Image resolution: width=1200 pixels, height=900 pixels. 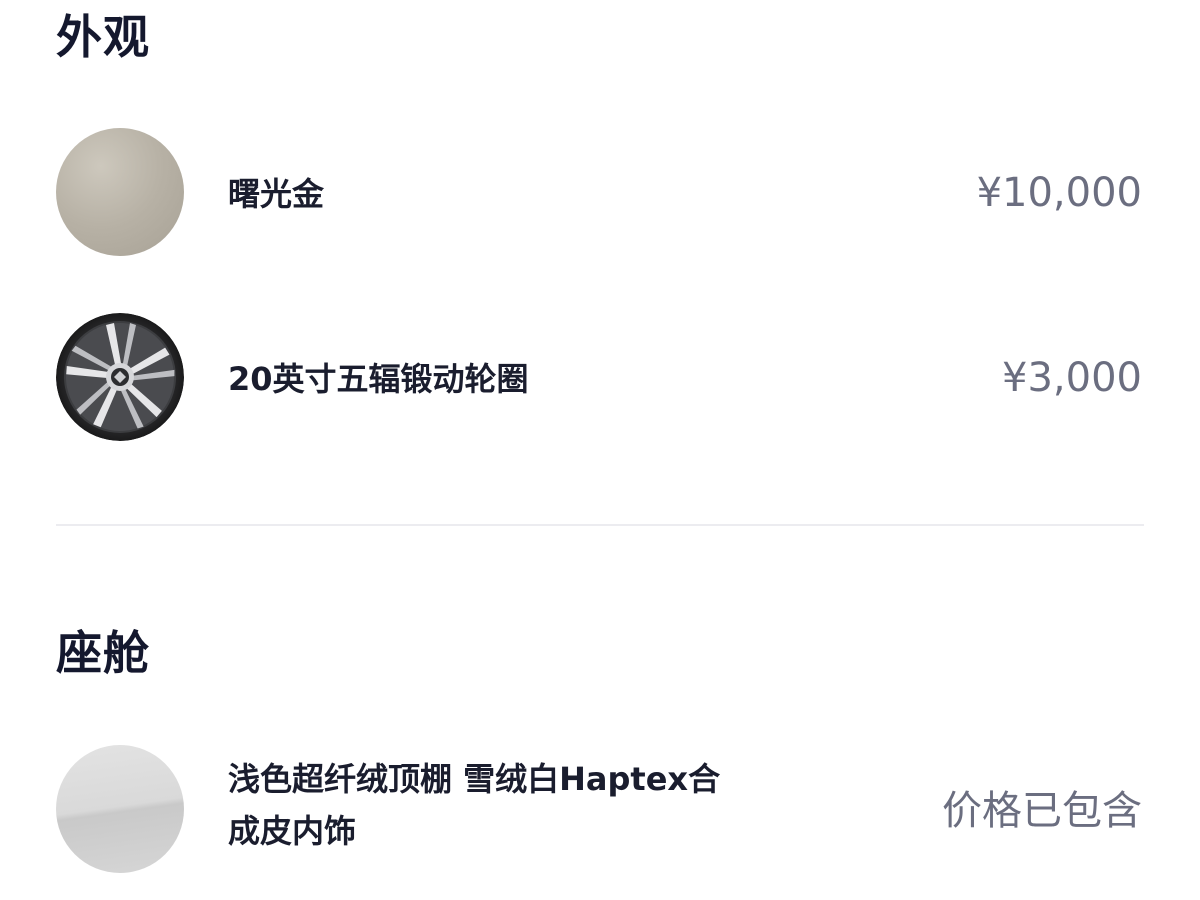 I want to click on item-price-paint: ¥10,000, so click(x=1059, y=193).